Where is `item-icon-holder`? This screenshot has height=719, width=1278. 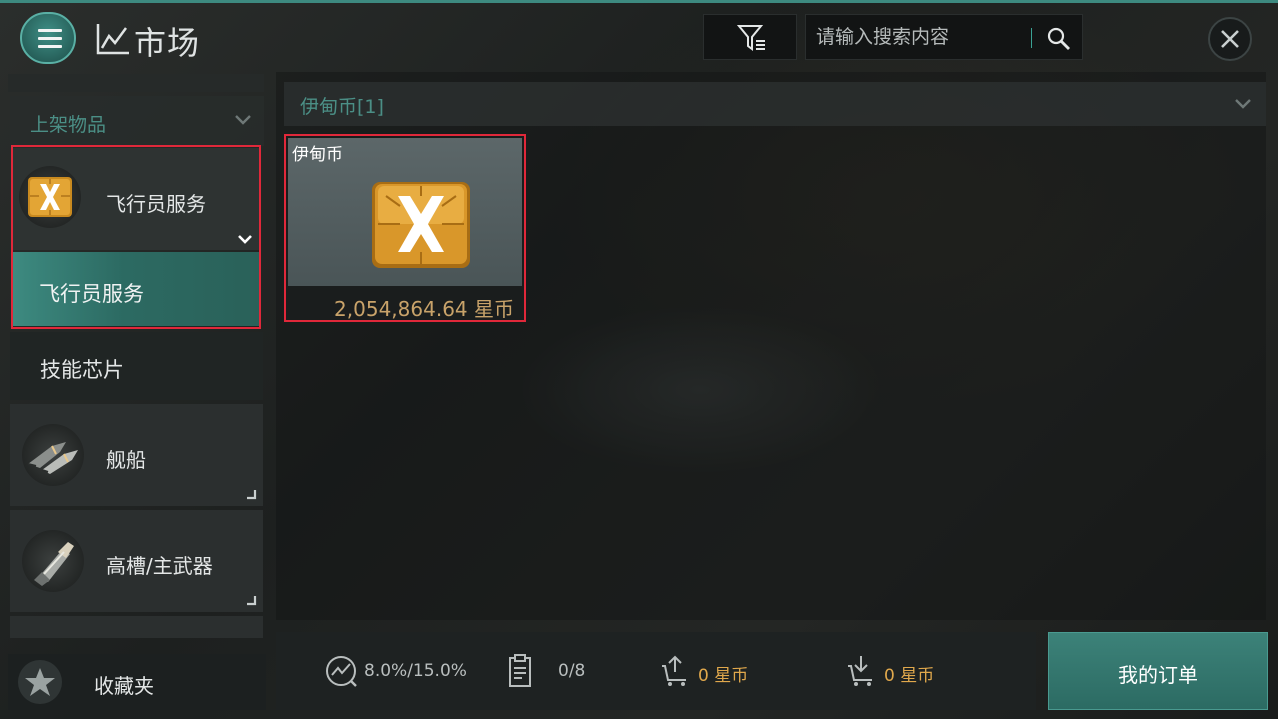
item-icon-holder is located at coordinates (421, 226).